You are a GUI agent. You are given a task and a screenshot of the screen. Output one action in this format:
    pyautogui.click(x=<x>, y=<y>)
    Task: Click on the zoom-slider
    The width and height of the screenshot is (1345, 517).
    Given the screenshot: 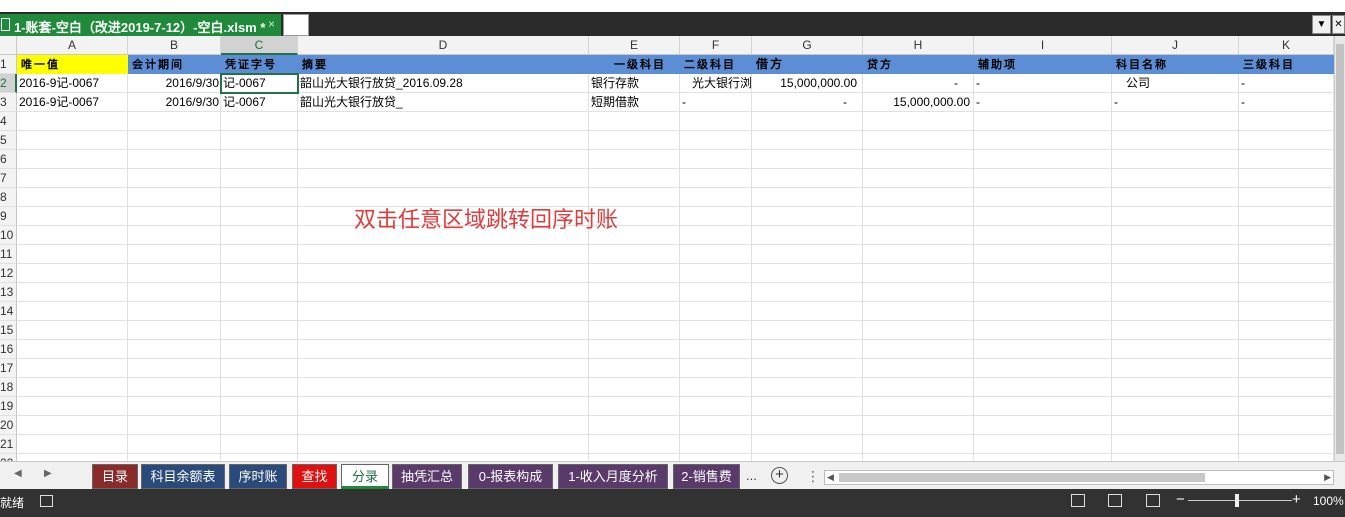 What is the action you would take?
    pyautogui.click(x=1240, y=500)
    